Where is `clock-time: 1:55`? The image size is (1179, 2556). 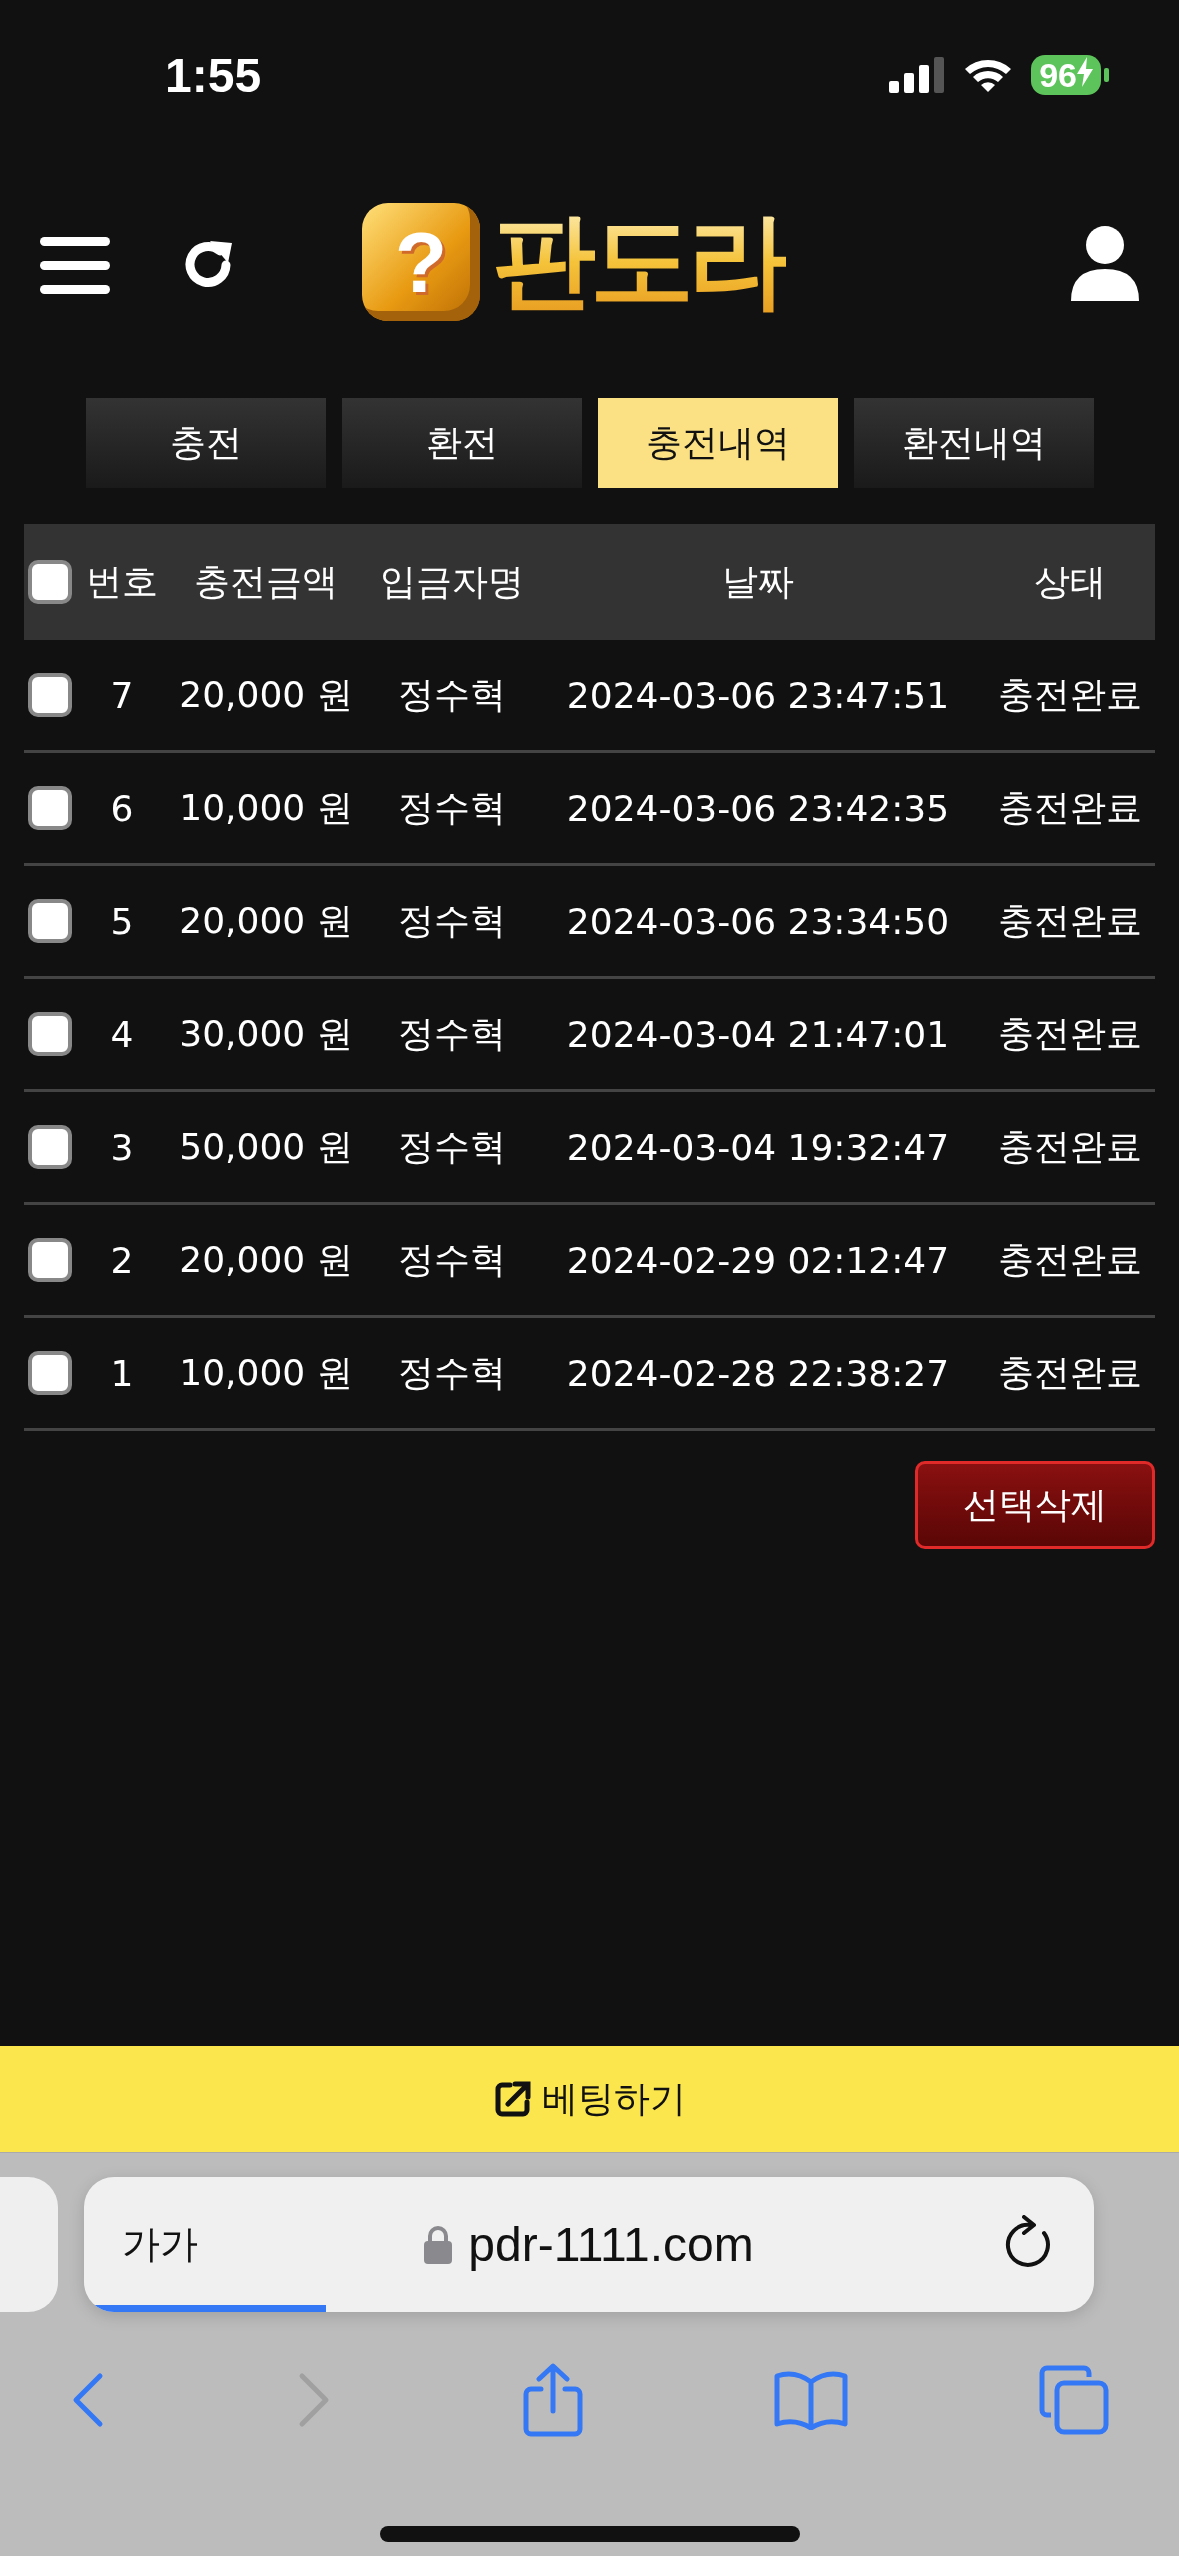 clock-time: 1:55 is located at coordinates (213, 75).